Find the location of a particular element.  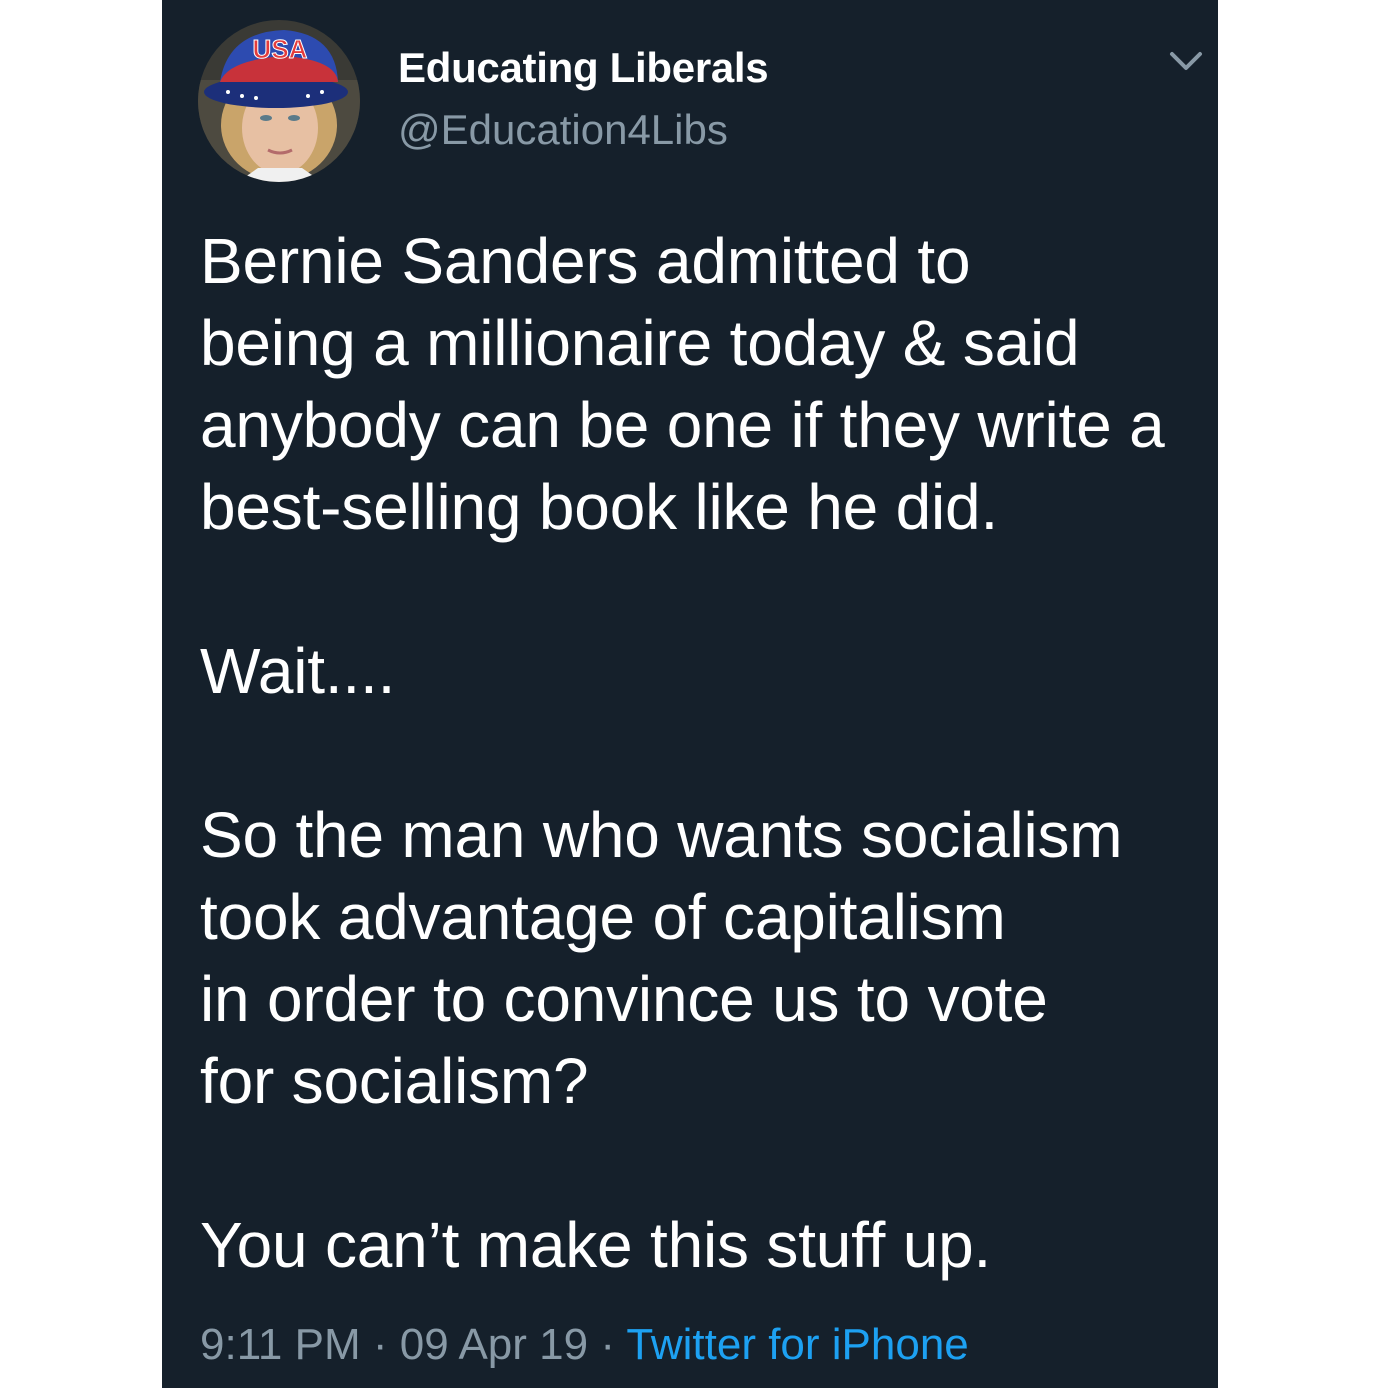

author-name: Educating Liberals is located at coordinates (583, 68).